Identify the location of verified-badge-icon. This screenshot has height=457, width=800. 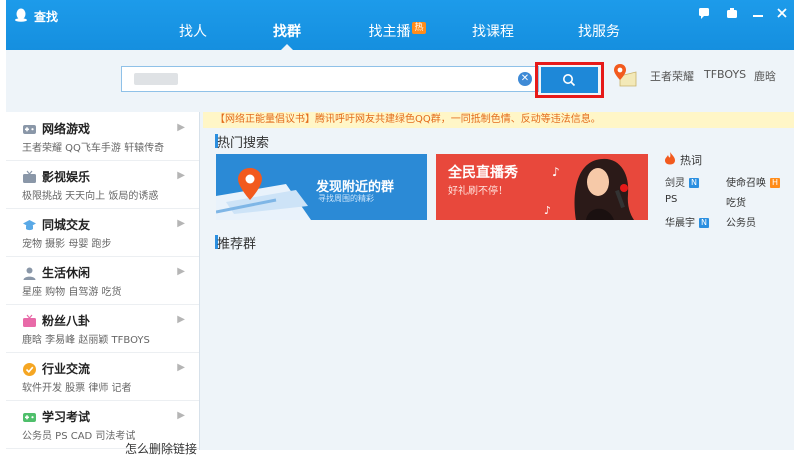
(29, 369).